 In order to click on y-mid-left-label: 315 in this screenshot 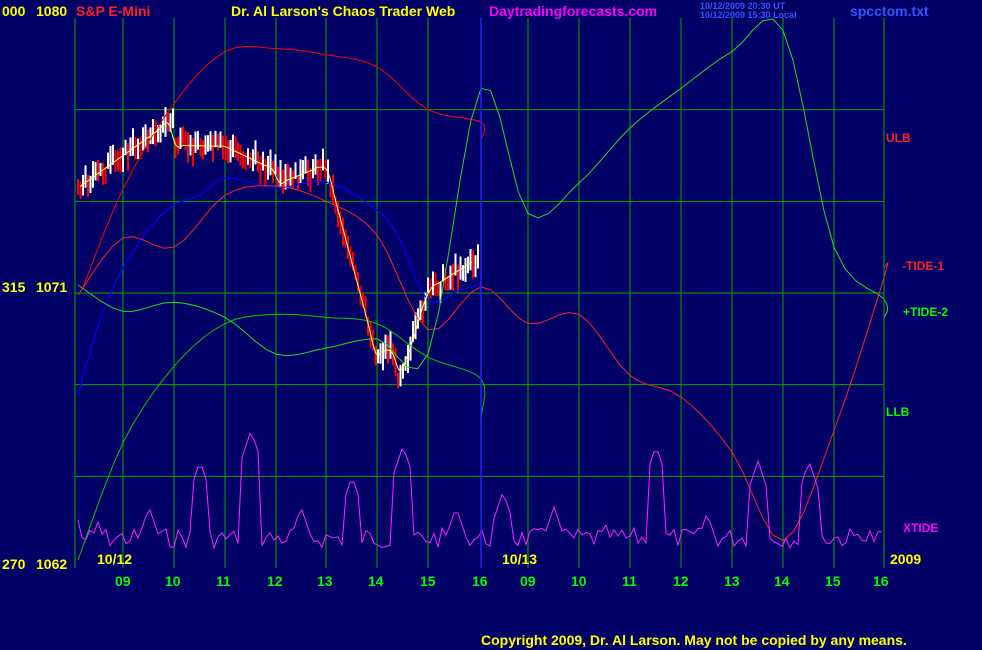, I will do `click(14, 287)`.